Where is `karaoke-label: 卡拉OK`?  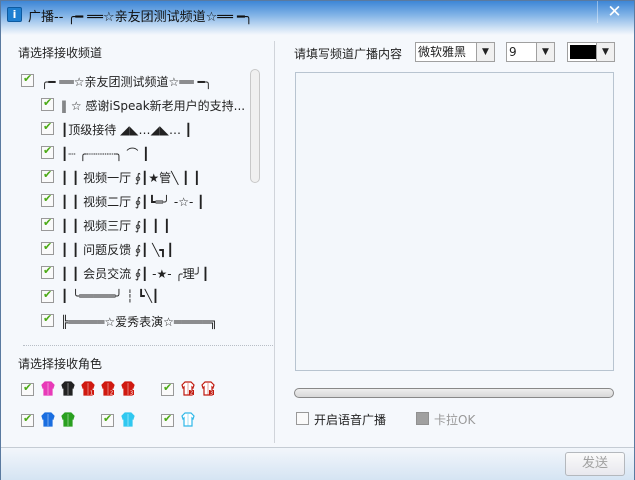 karaoke-label: 卡拉OK is located at coordinates (455, 420).